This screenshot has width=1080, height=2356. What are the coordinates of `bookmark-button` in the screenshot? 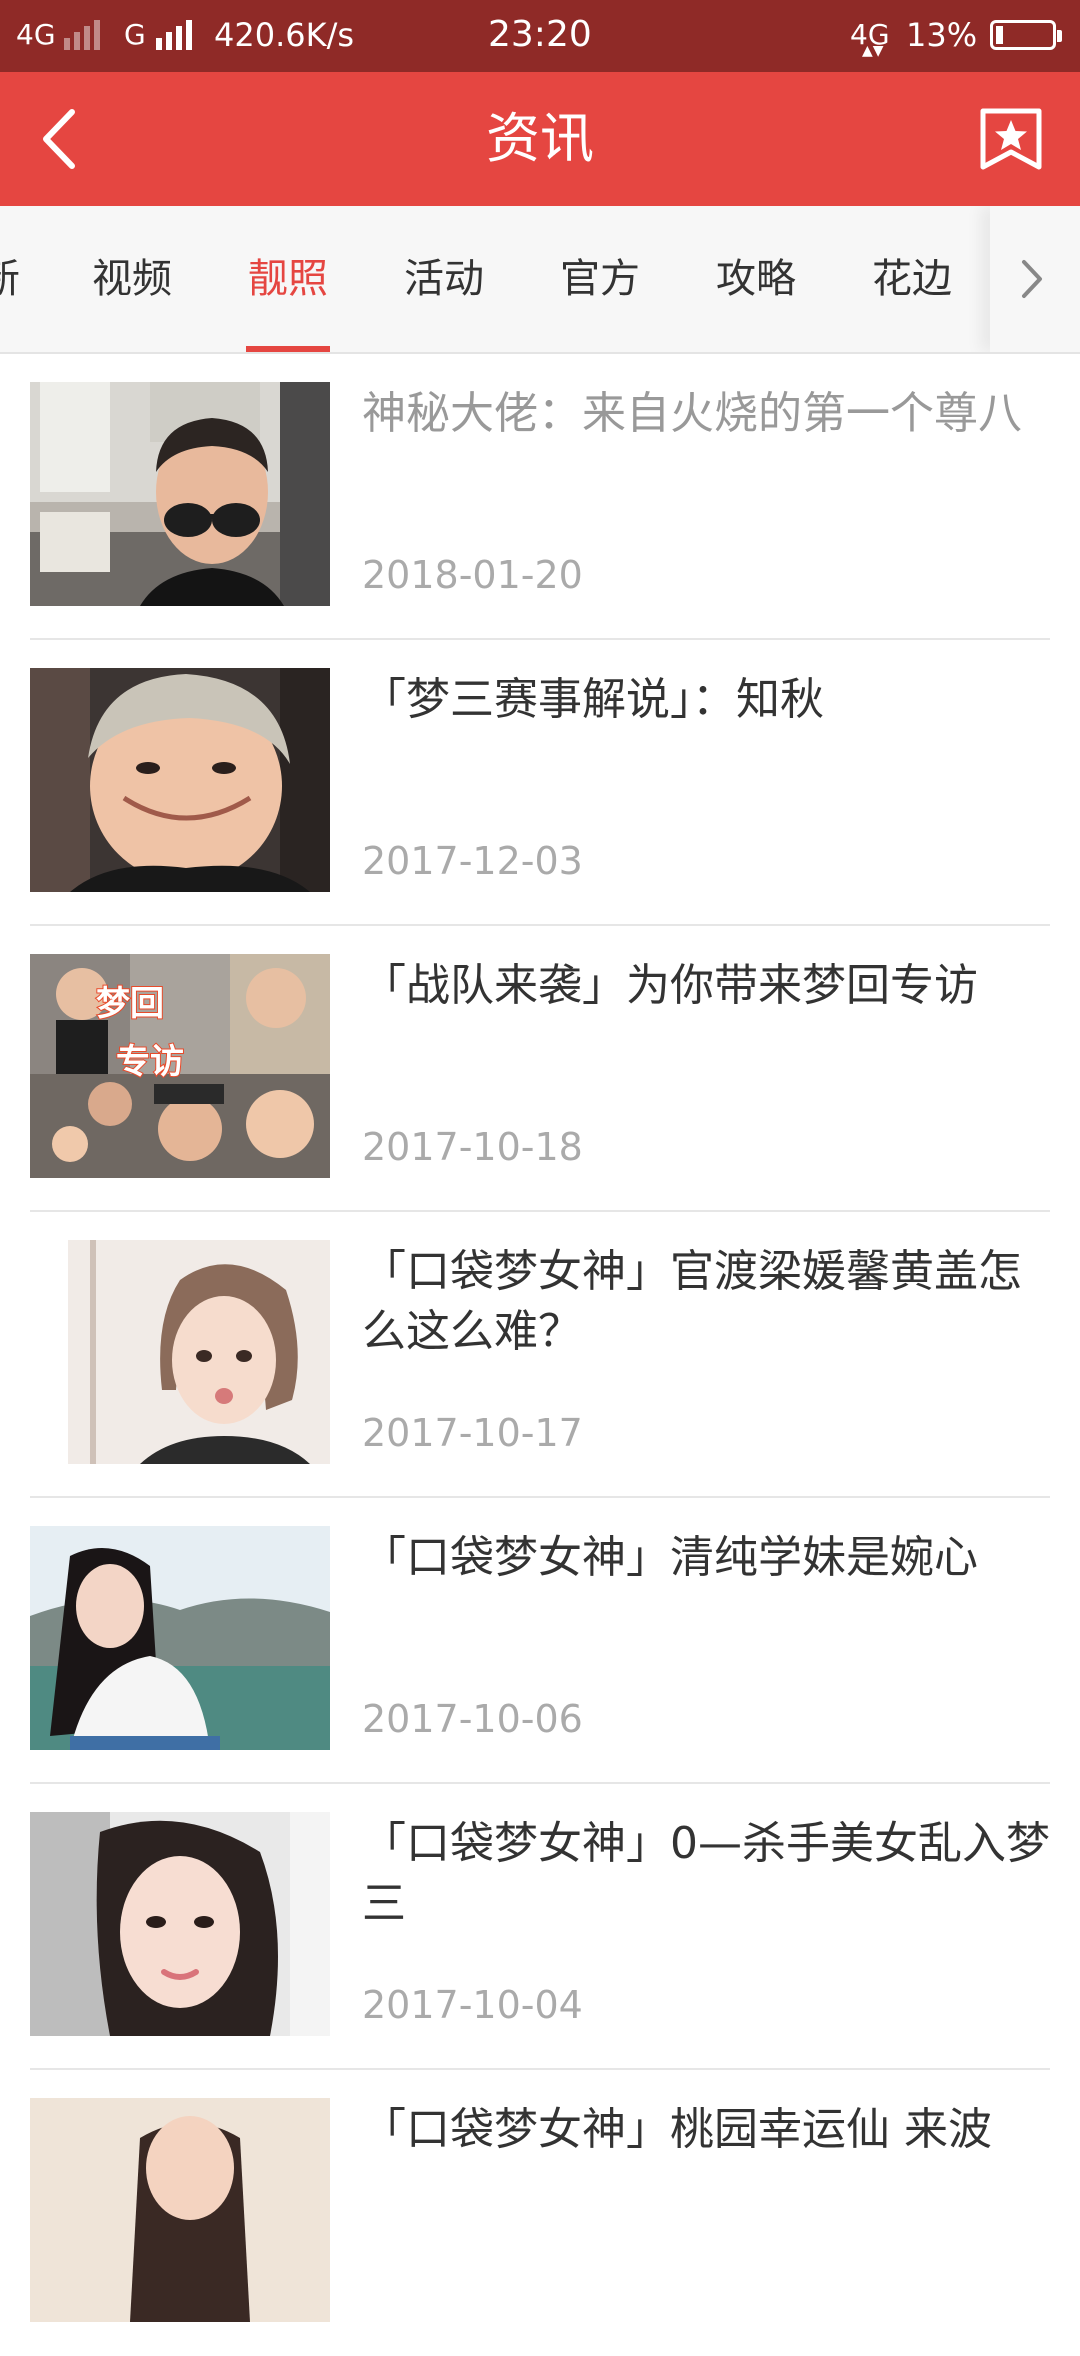 It's located at (1011, 139).